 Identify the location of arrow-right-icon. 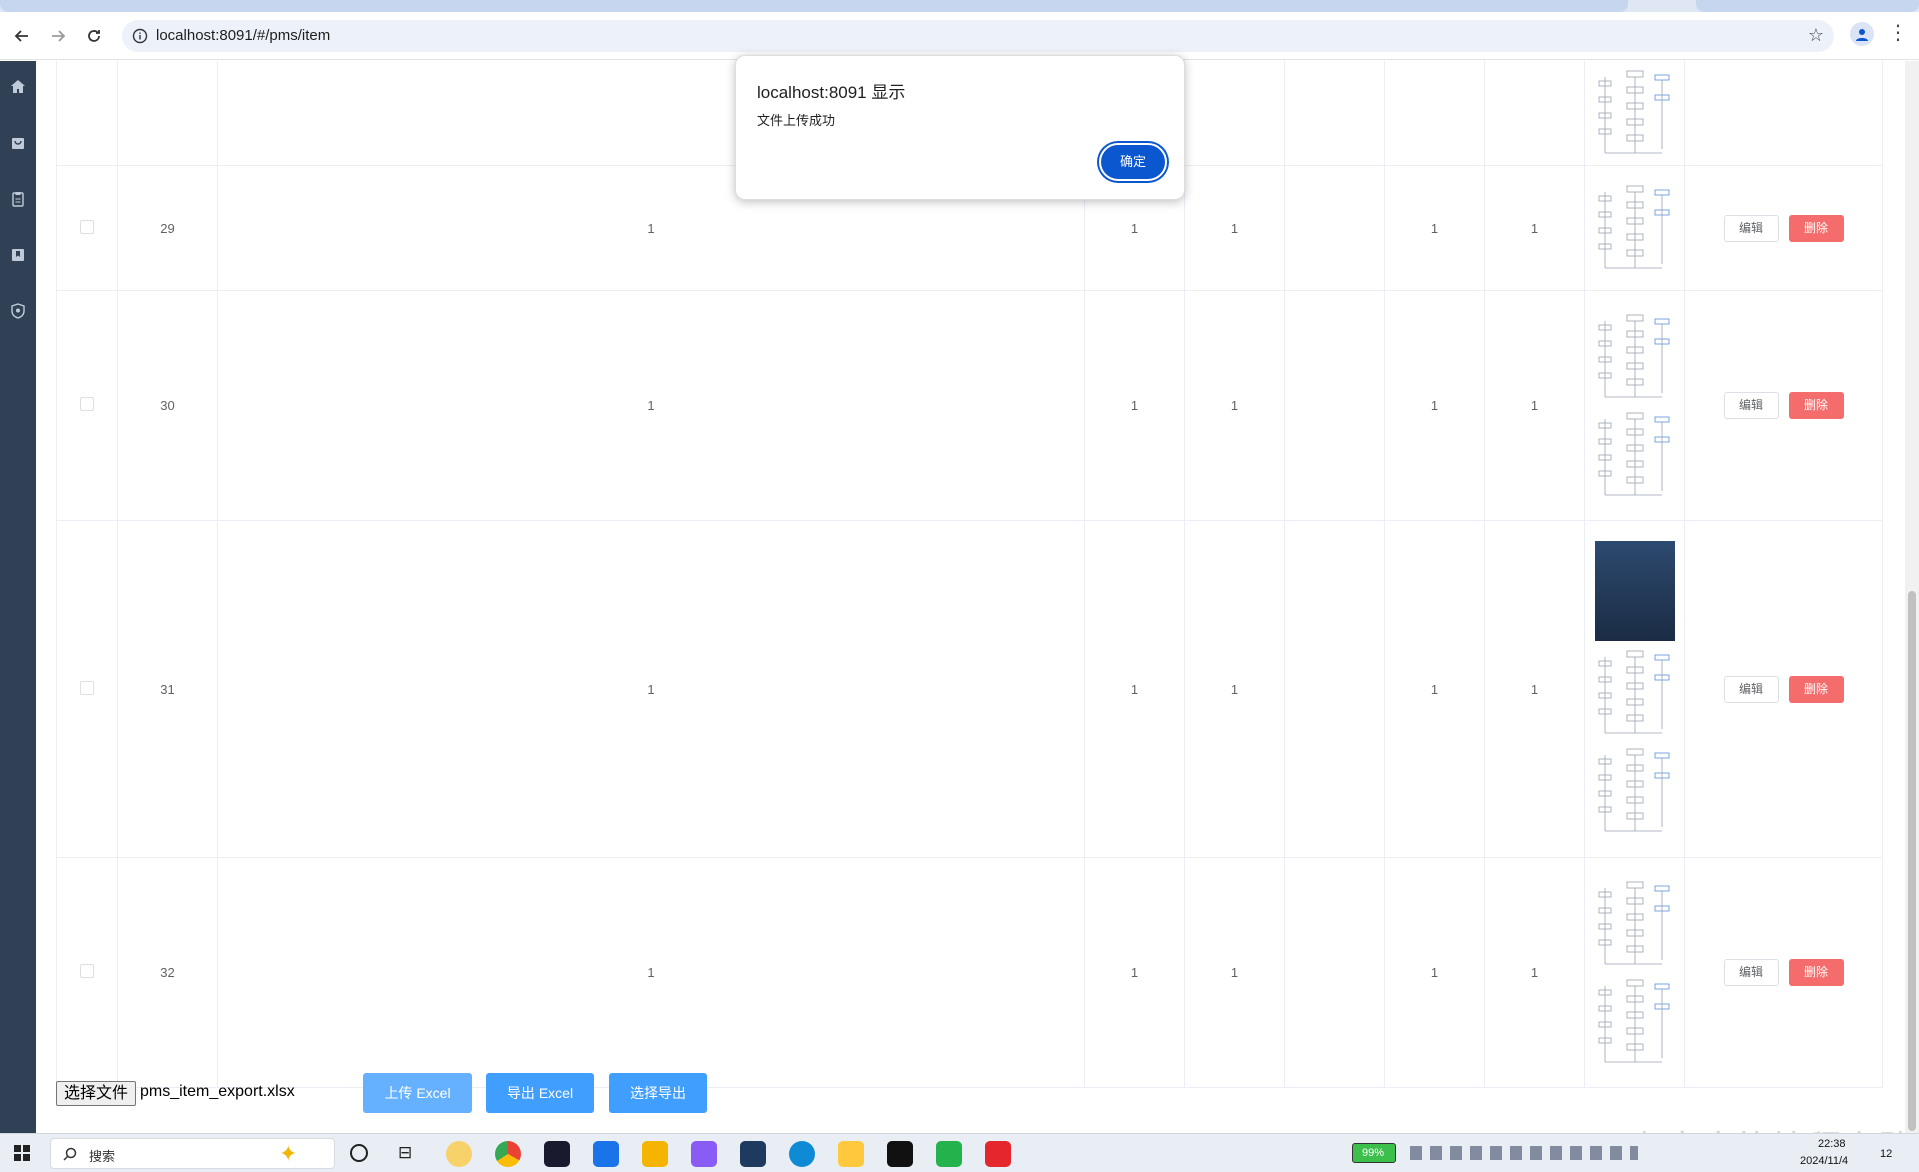
(59, 36).